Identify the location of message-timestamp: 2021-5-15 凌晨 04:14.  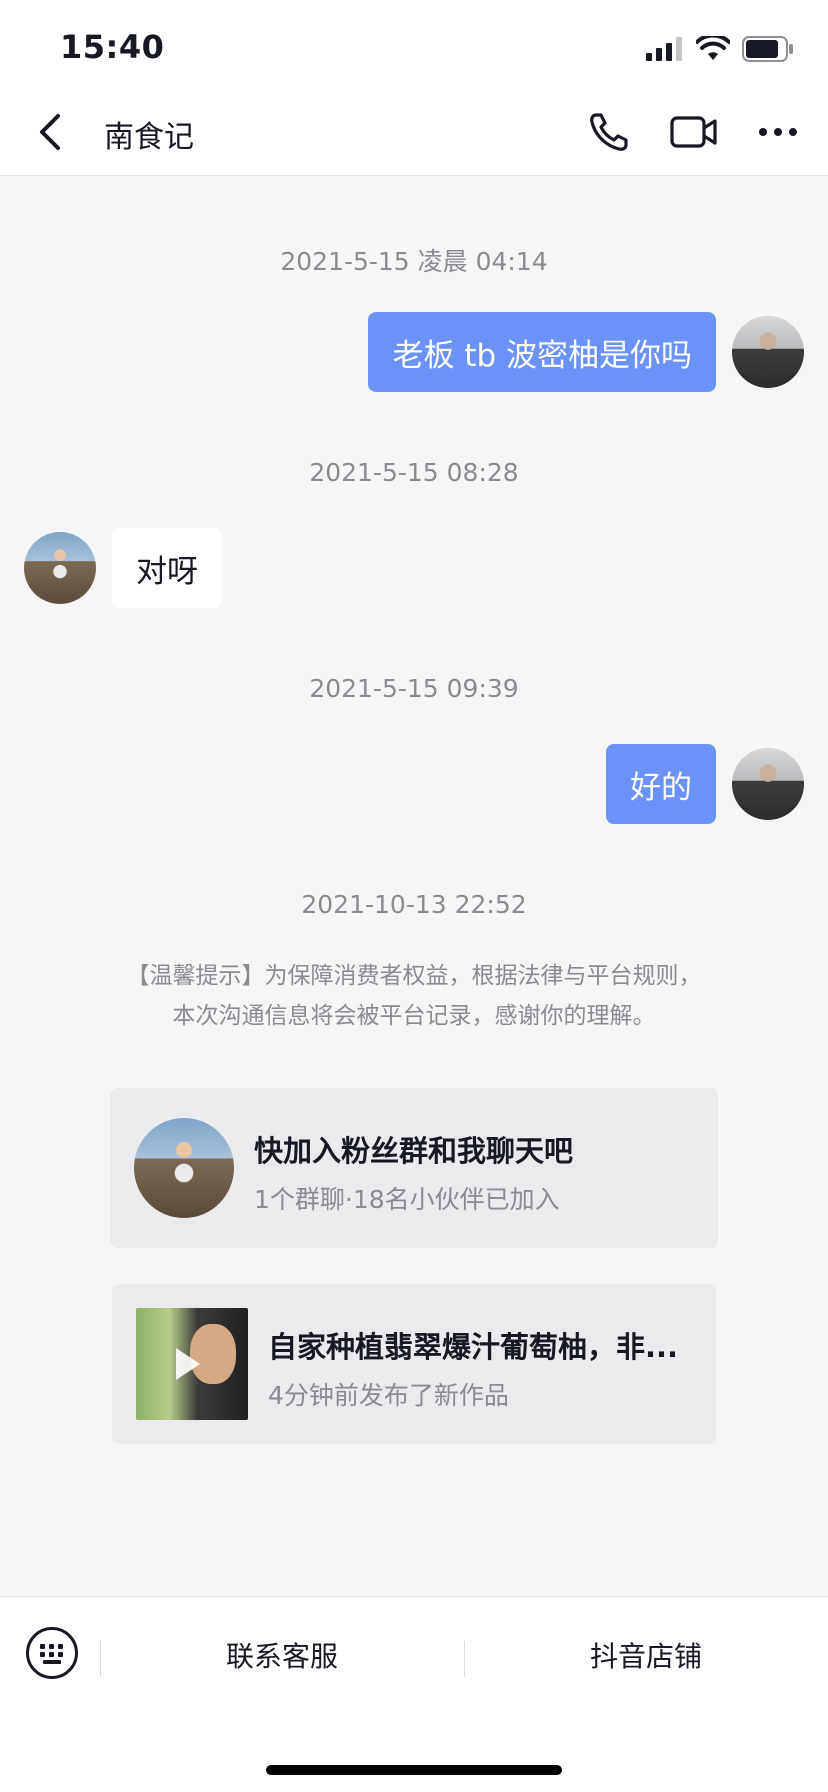
(414, 261).